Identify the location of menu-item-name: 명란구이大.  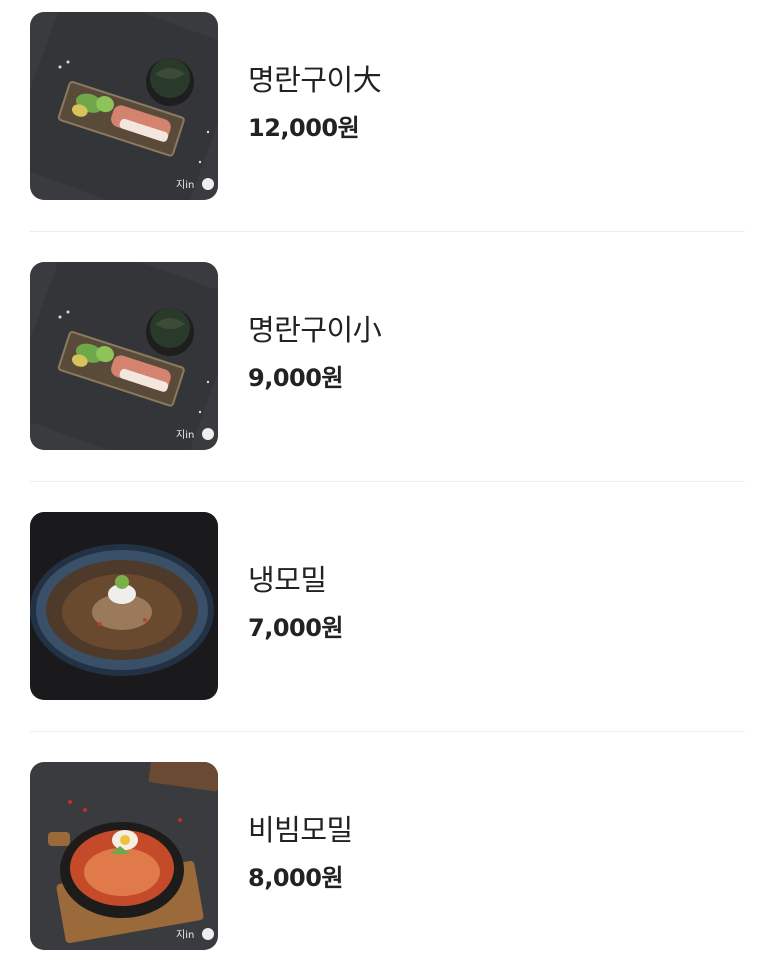
(315, 79).